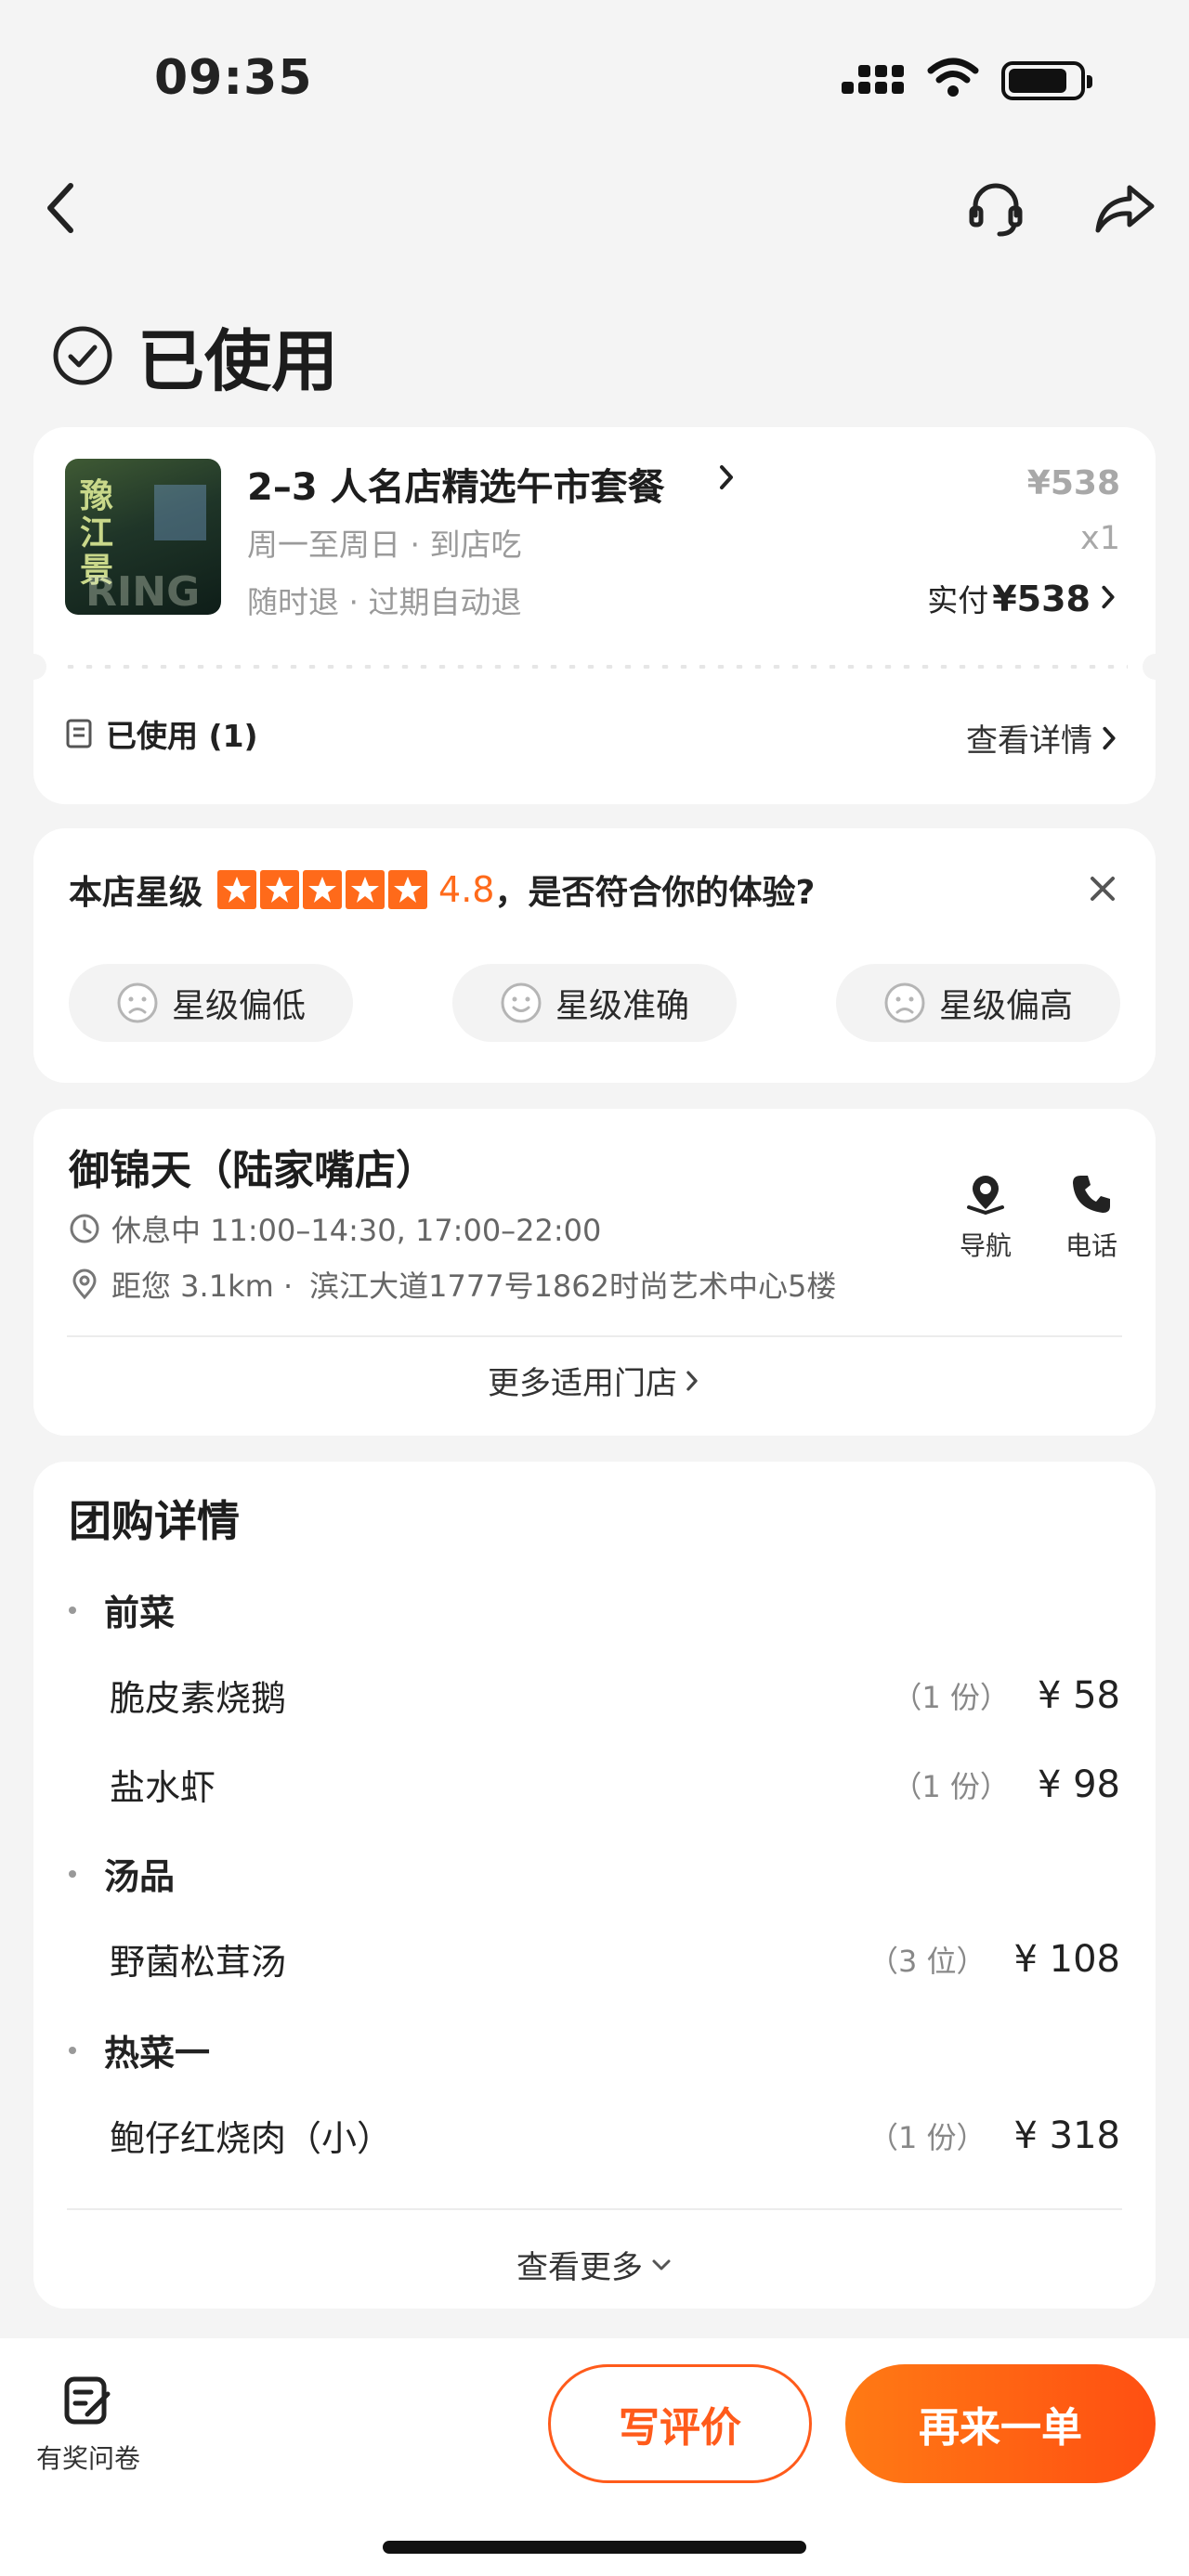 The width and height of the screenshot is (1189, 2576). Describe the element at coordinates (986, 1195) in the screenshot. I see `navigation-icon` at that location.